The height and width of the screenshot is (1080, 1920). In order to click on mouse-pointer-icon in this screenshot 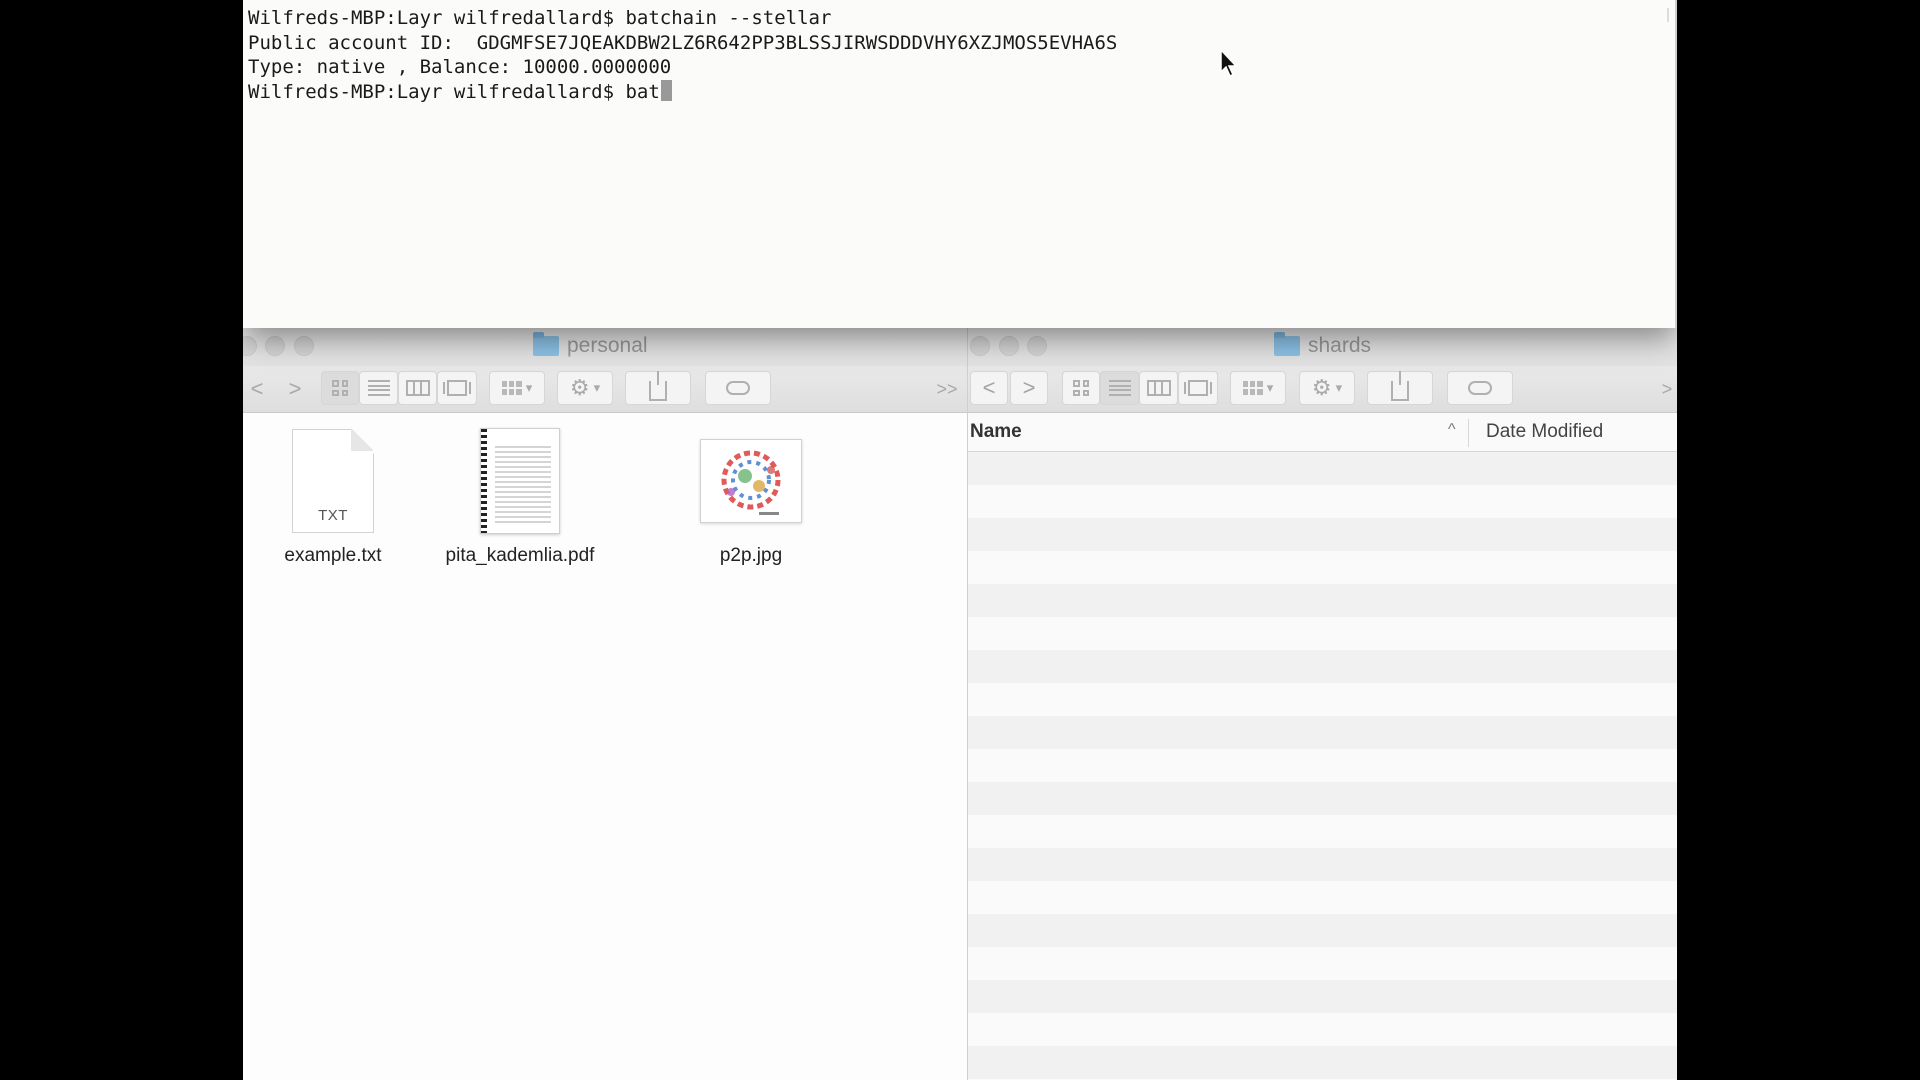, I will do `click(1229, 63)`.